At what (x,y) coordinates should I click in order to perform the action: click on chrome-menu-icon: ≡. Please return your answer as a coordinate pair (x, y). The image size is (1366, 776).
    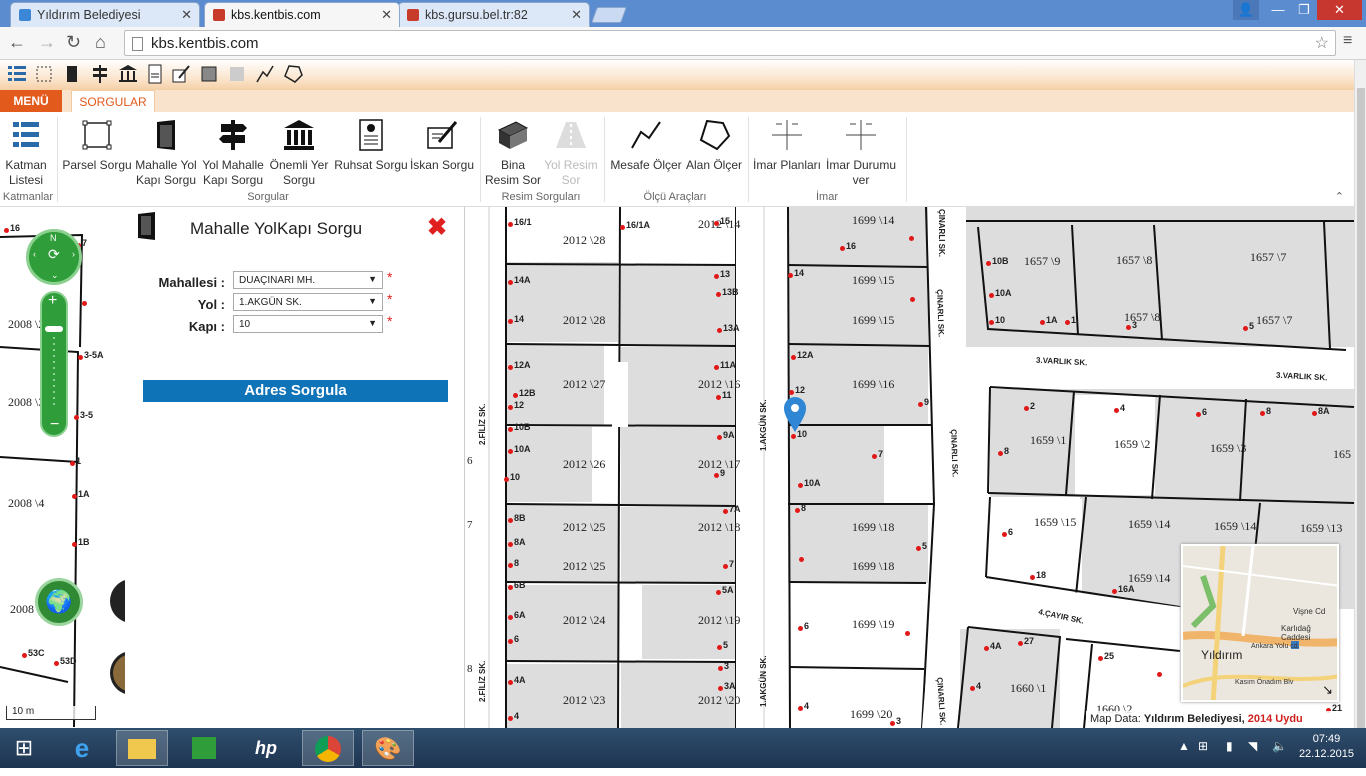
    Looking at the image, I should click on (1347, 41).